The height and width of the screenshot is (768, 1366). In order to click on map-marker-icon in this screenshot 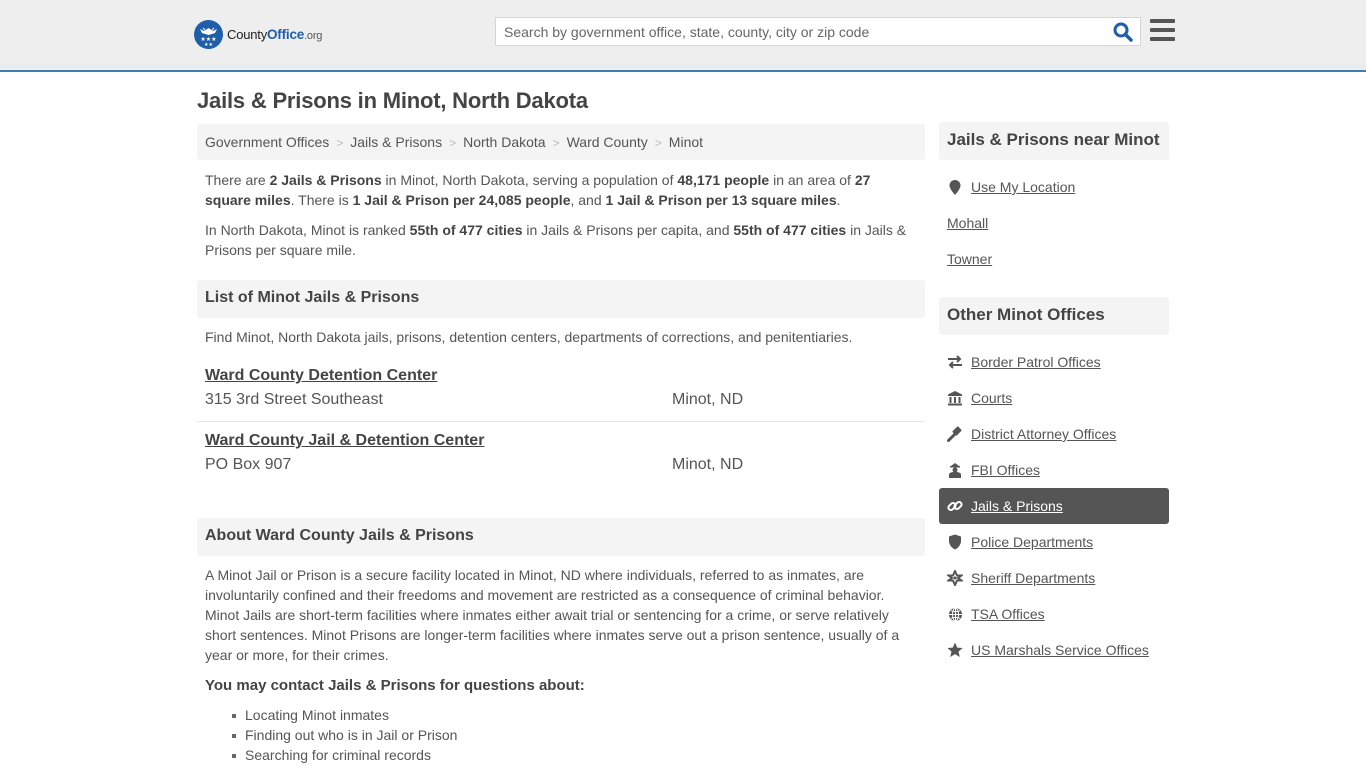, I will do `click(955, 187)`.